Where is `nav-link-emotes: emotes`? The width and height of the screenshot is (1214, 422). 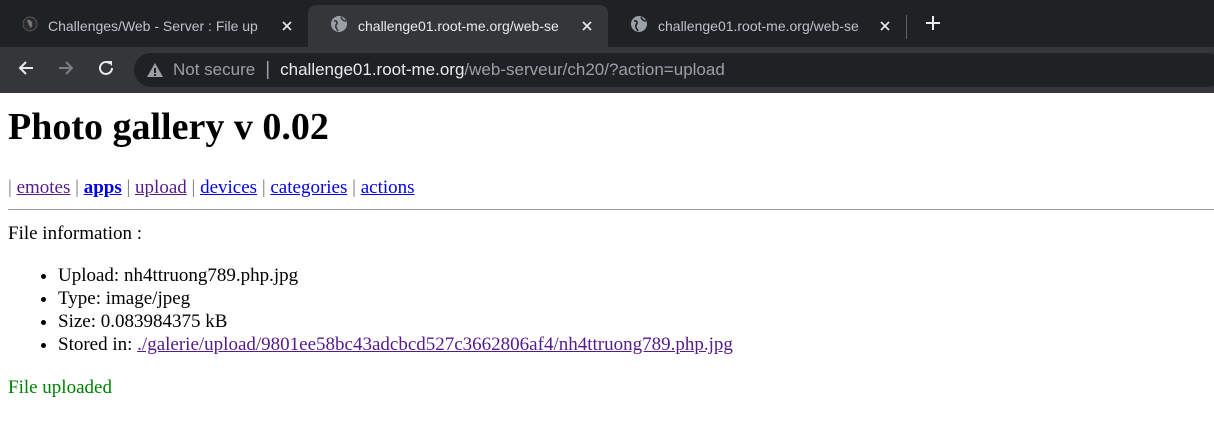 nav-link-emotes: emotes is located at coordinates (44, 187).